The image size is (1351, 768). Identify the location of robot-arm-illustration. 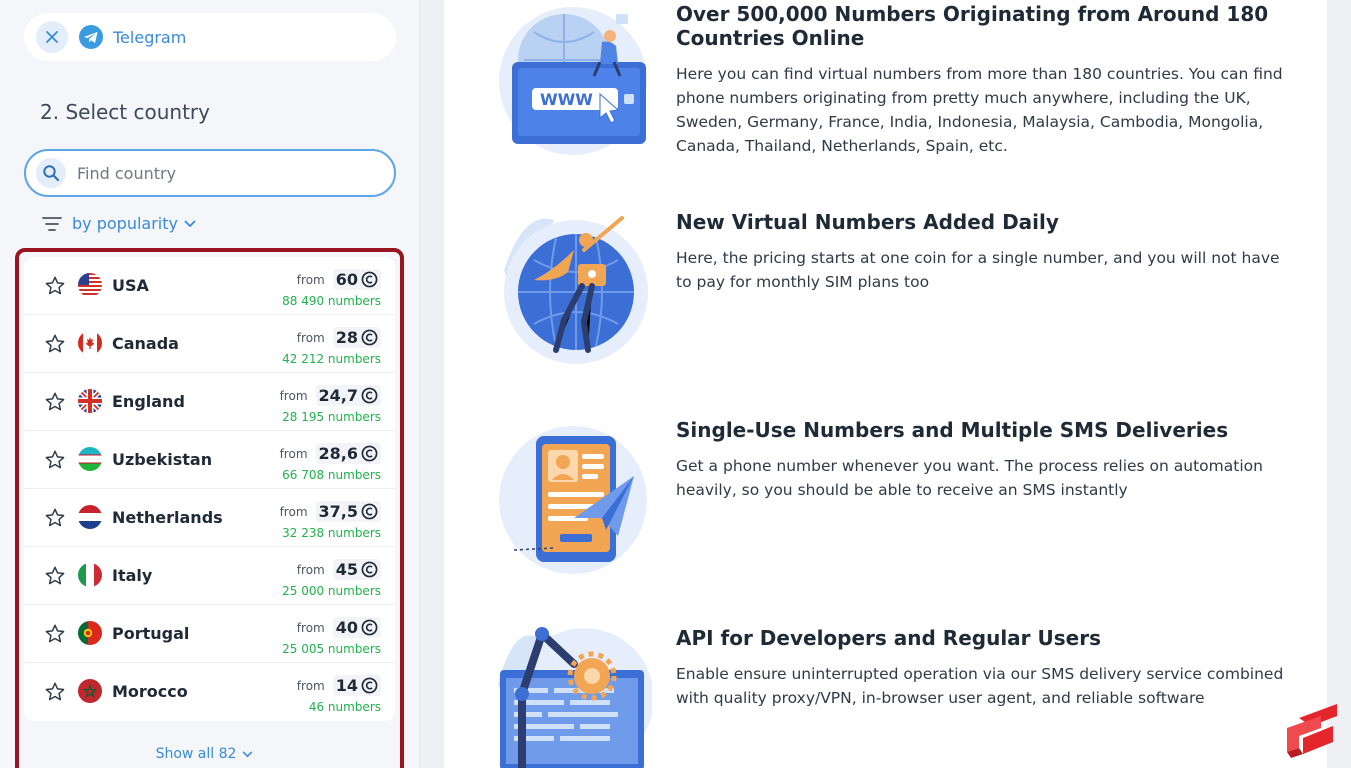
(575, 697).